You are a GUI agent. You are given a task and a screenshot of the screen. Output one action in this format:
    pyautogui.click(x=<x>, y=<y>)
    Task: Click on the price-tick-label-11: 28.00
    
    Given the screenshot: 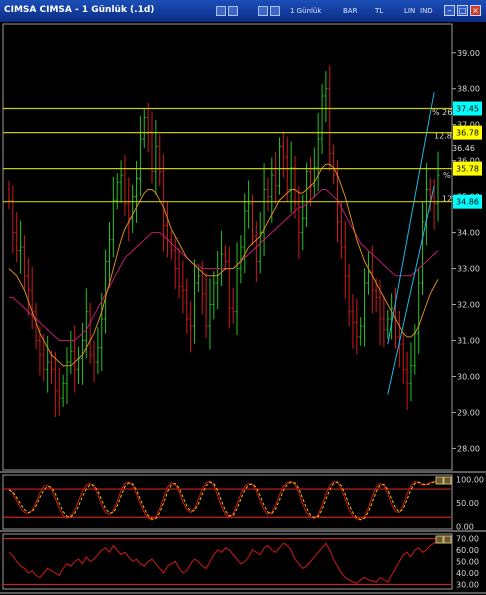 What is the action you would take?
    pyautogui.click(x=468, y=448)
    